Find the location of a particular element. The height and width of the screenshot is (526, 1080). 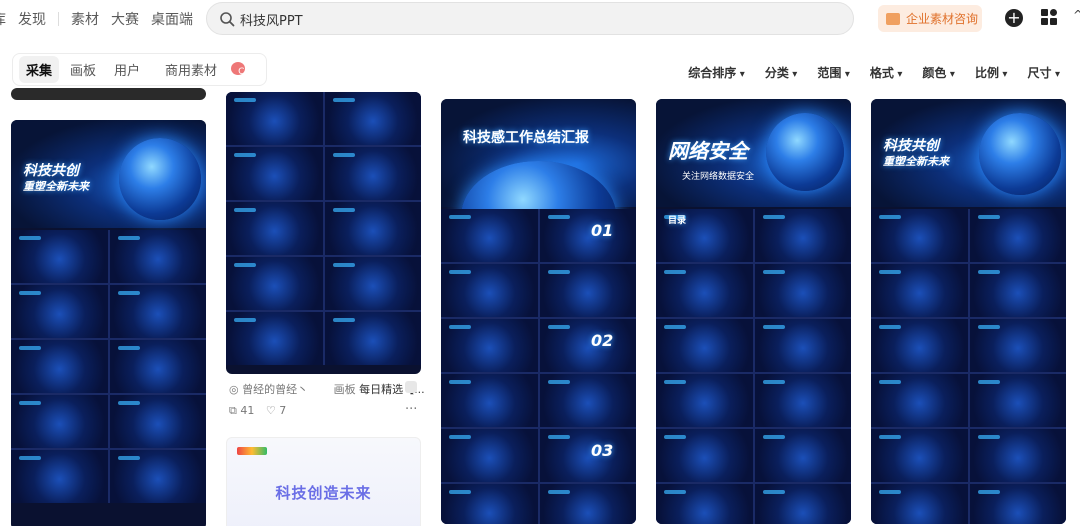

result-card-tech-cocreate-1: 科技共创 重塑全新未来 is located at coordinates (108, 323).